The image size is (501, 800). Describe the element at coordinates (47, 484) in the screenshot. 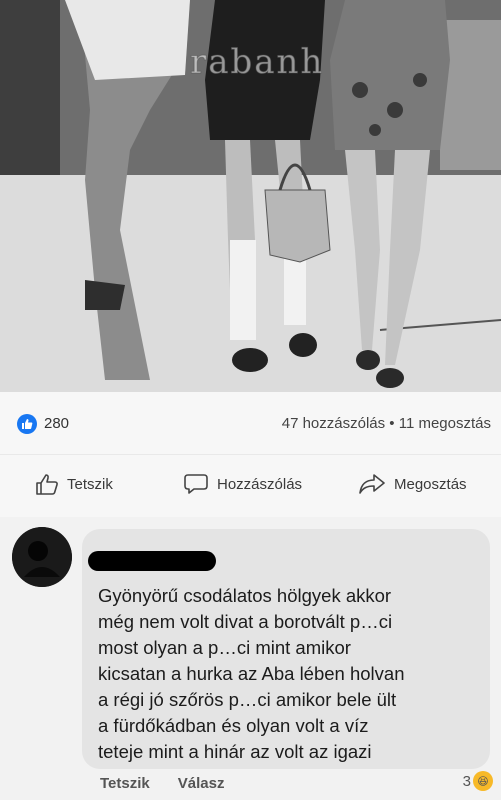

I see `thumbs-up-outline-icon` at that location.